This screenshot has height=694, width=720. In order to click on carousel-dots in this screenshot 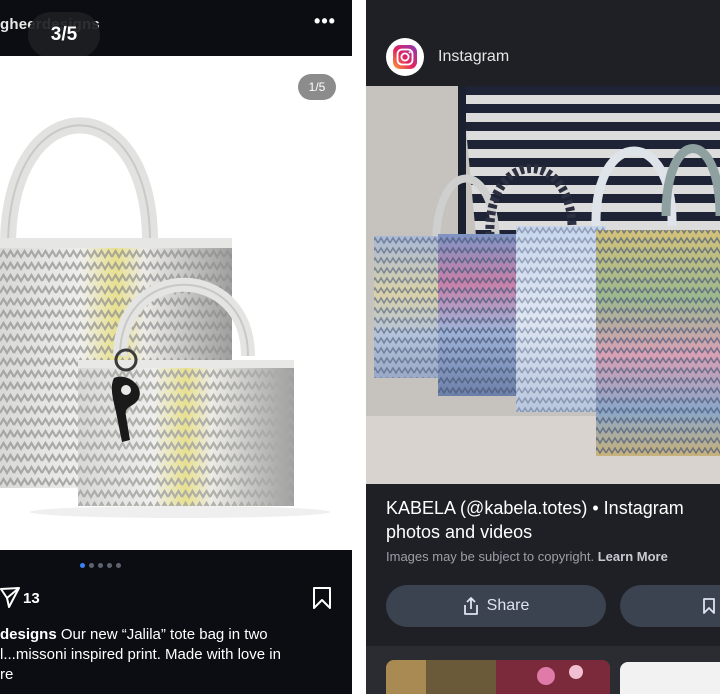, I will do `click(100, 565)`.